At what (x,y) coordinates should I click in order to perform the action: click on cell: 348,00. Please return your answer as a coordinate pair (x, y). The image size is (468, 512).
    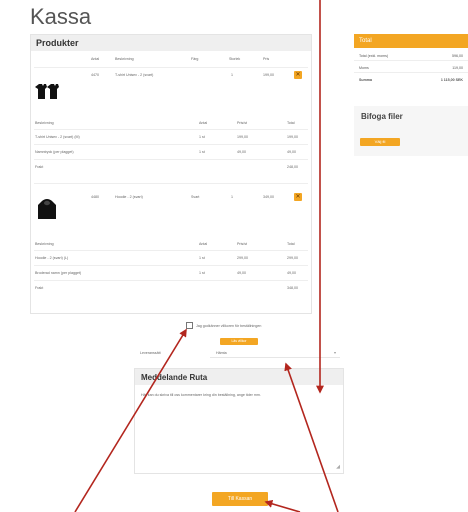
    Looking at the image, I should click on (292, 288).